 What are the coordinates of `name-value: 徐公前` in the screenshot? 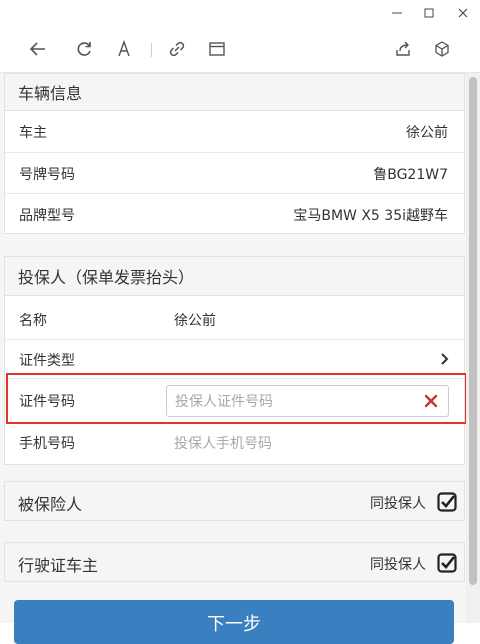 It's located at (195, 321).